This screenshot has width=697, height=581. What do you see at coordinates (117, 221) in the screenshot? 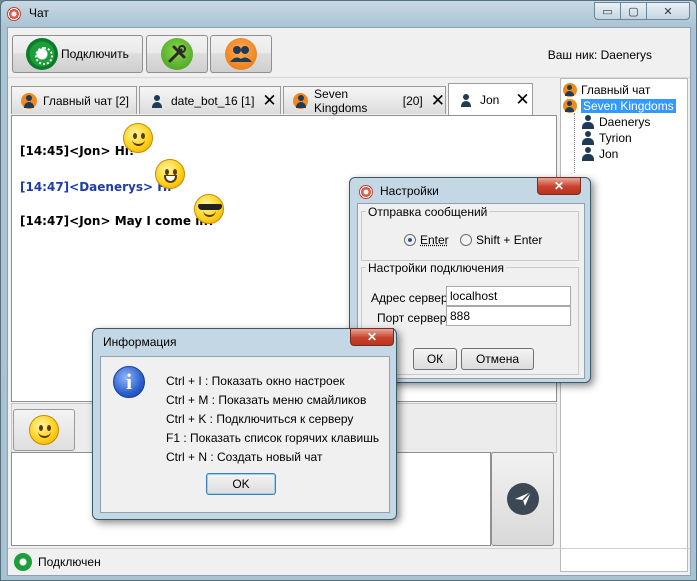
I see `message-3: [14:47]<Jon> May I come in?` at bounding box center [117, 221].